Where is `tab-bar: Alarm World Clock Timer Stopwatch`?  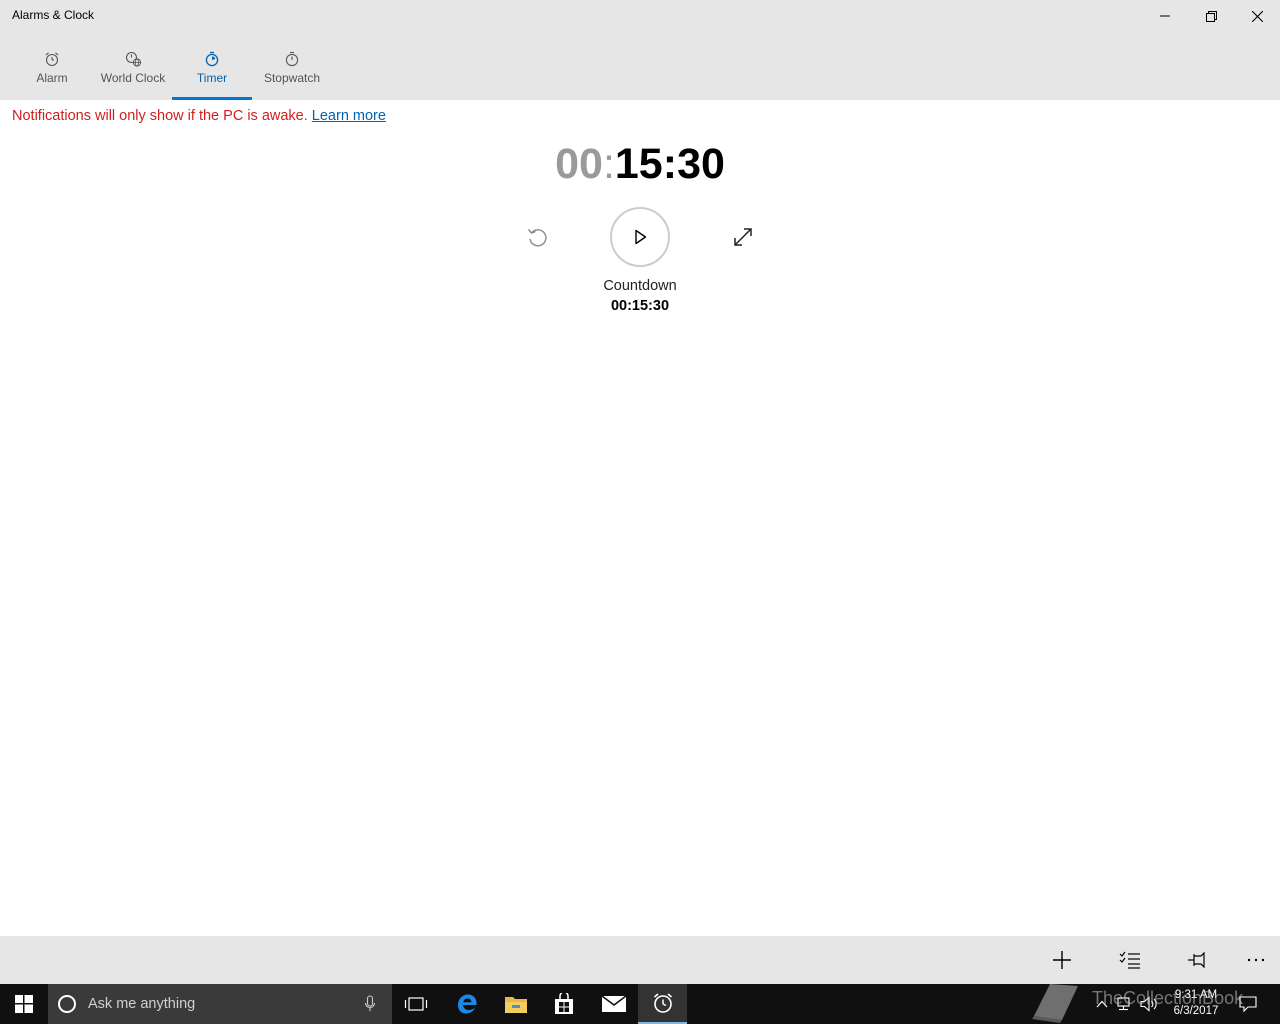 tab-bar: Alarm World Clock Timer Stopwatch is located at coordinates (640, 66).